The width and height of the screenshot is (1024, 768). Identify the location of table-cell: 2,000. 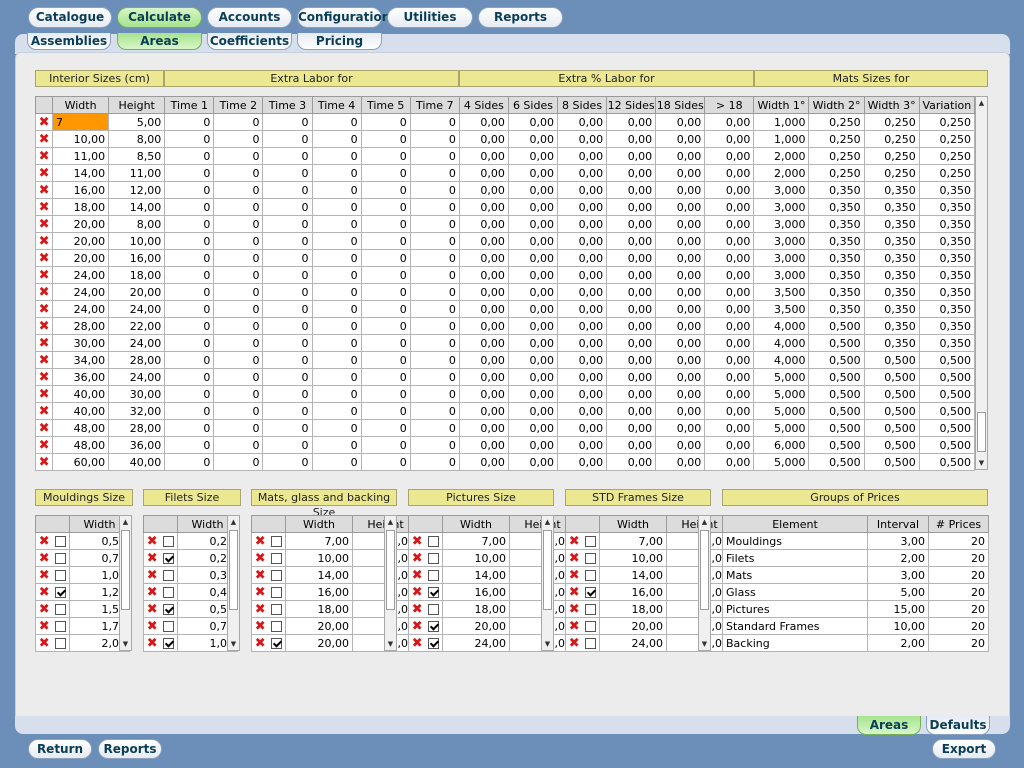
(781, 173).